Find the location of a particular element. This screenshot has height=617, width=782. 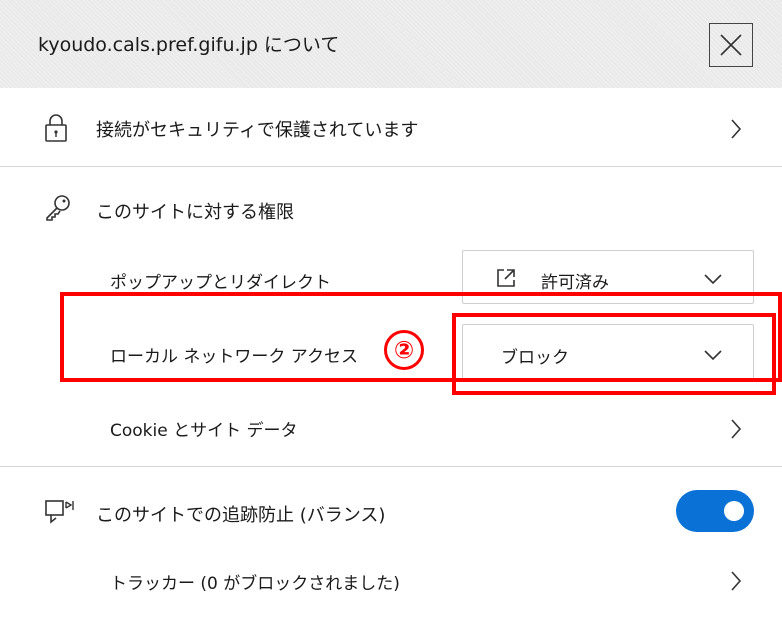

highlight-box-select is located at coordinates (614, 354).